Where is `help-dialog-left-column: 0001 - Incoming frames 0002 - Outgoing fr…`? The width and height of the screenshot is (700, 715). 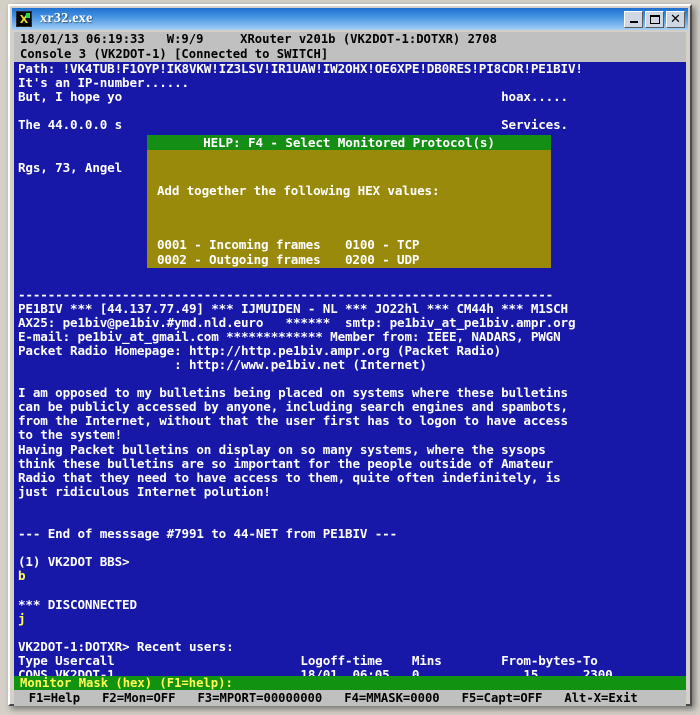
help-dialog-left-column: 0001 - Incoming frames 0002 - Outgoing fr… is located at coordinates (246, 253).